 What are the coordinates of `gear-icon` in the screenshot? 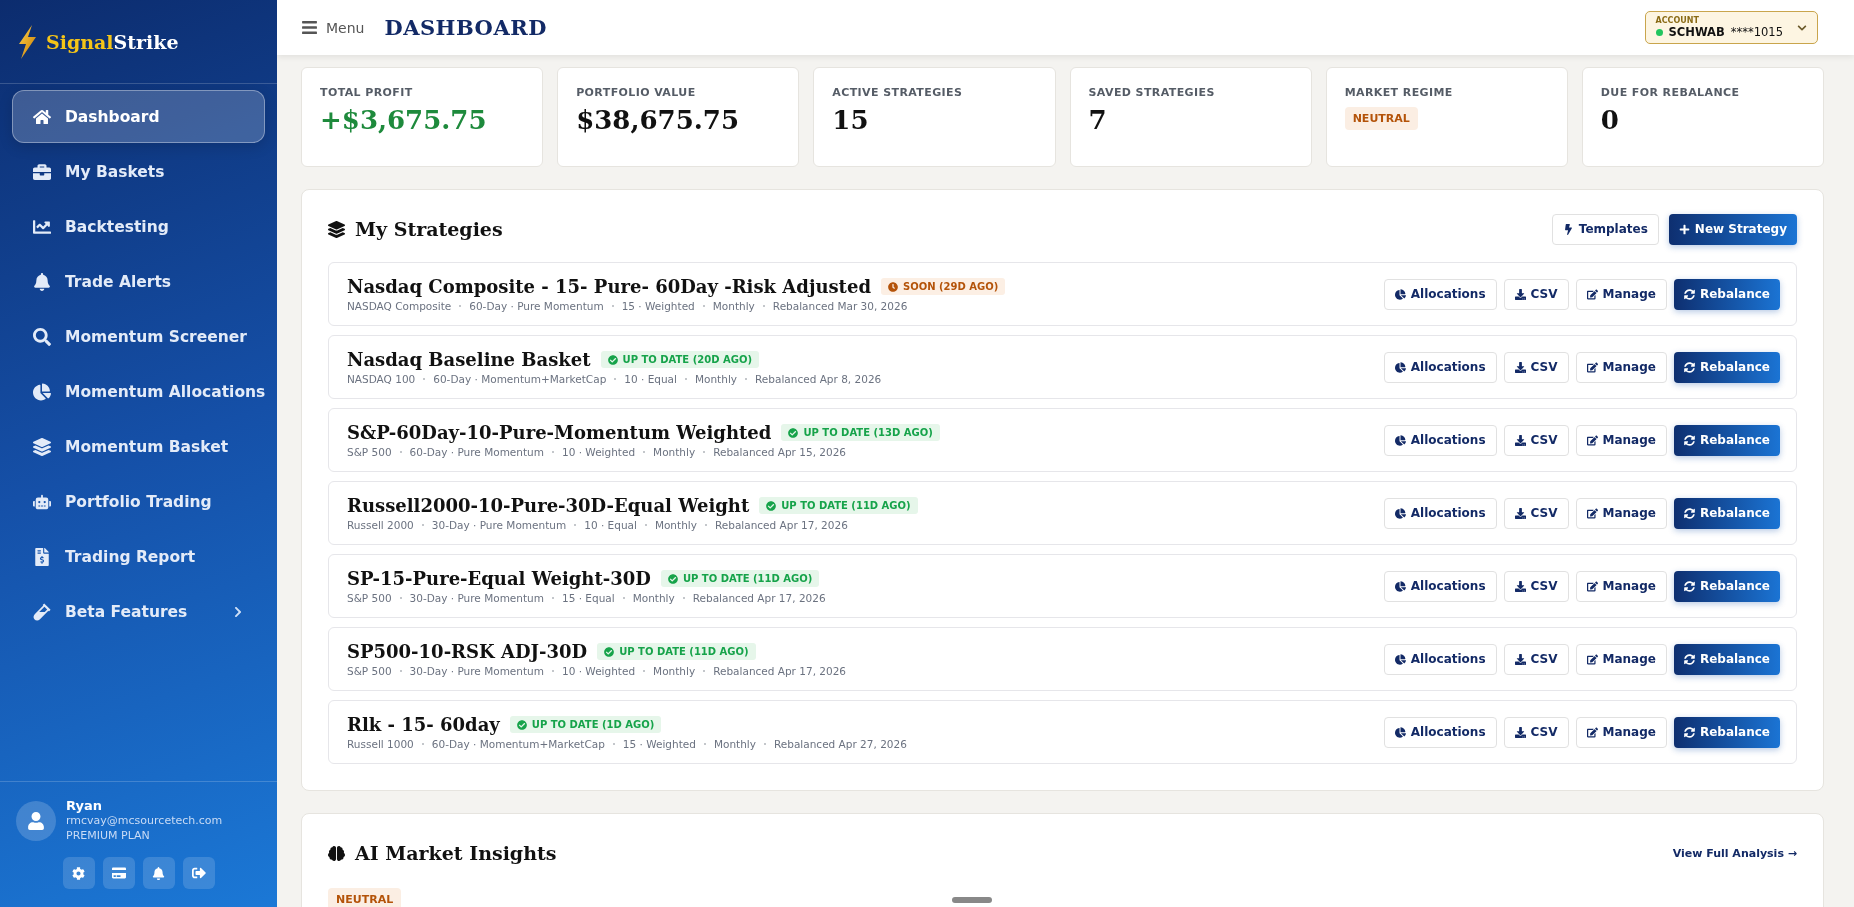 It's located at (78, 873).